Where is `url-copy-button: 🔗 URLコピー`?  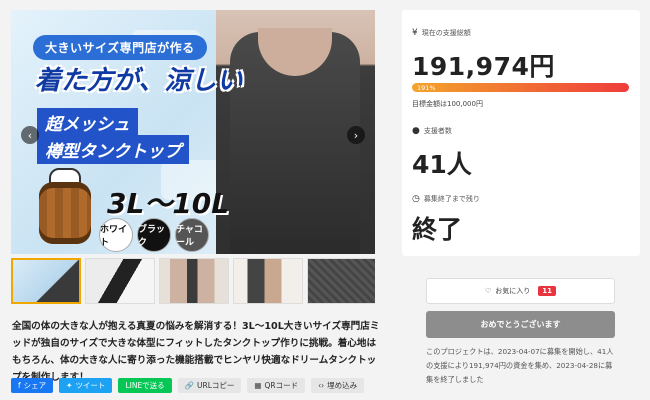
url-copy-button: 🔗 URLコピー is located at coordinates (209, 385).